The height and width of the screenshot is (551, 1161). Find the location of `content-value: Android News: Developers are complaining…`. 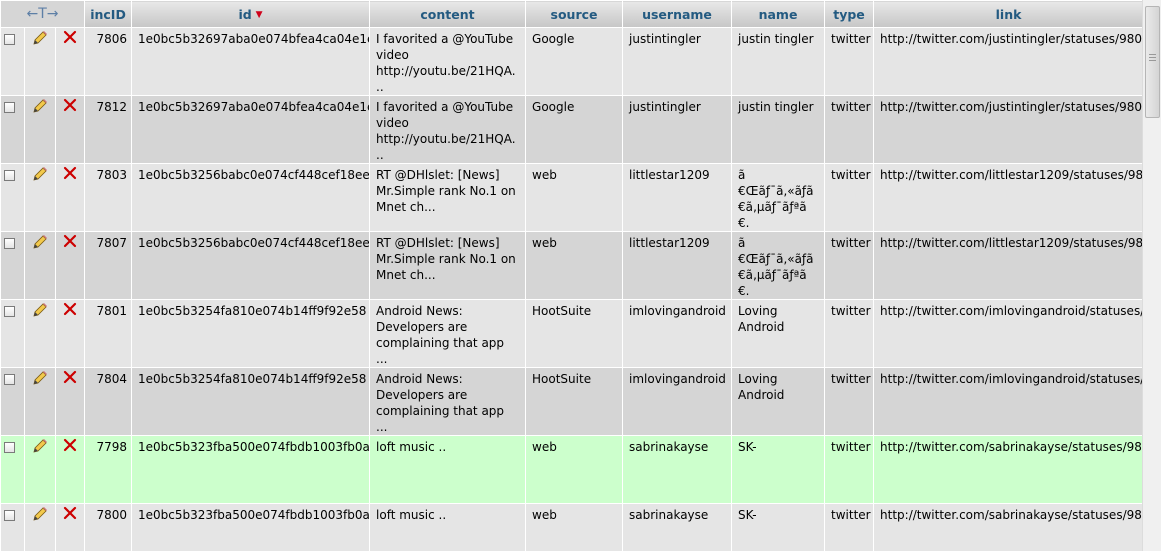

content-value: Android News: Developers are complaining… is located at coordinates (440, 335).